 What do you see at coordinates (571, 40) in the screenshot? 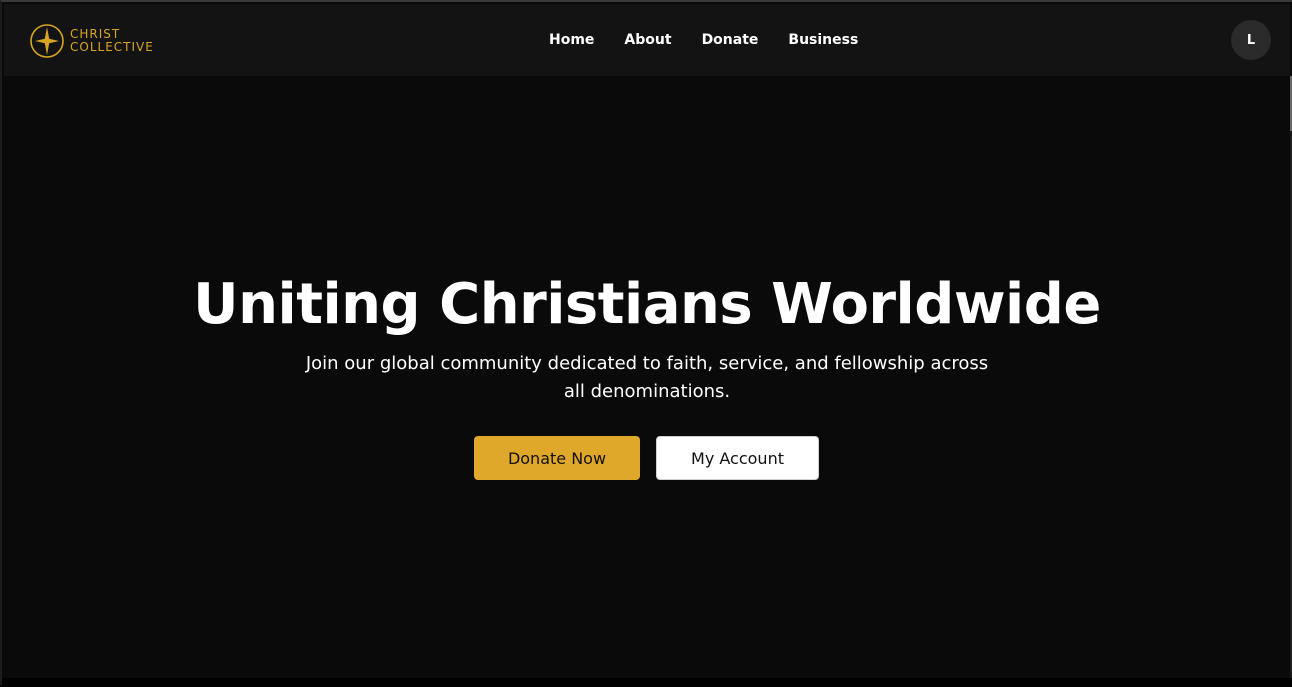
I see `nav-home-link: Home` at bounding box center [571, 40].